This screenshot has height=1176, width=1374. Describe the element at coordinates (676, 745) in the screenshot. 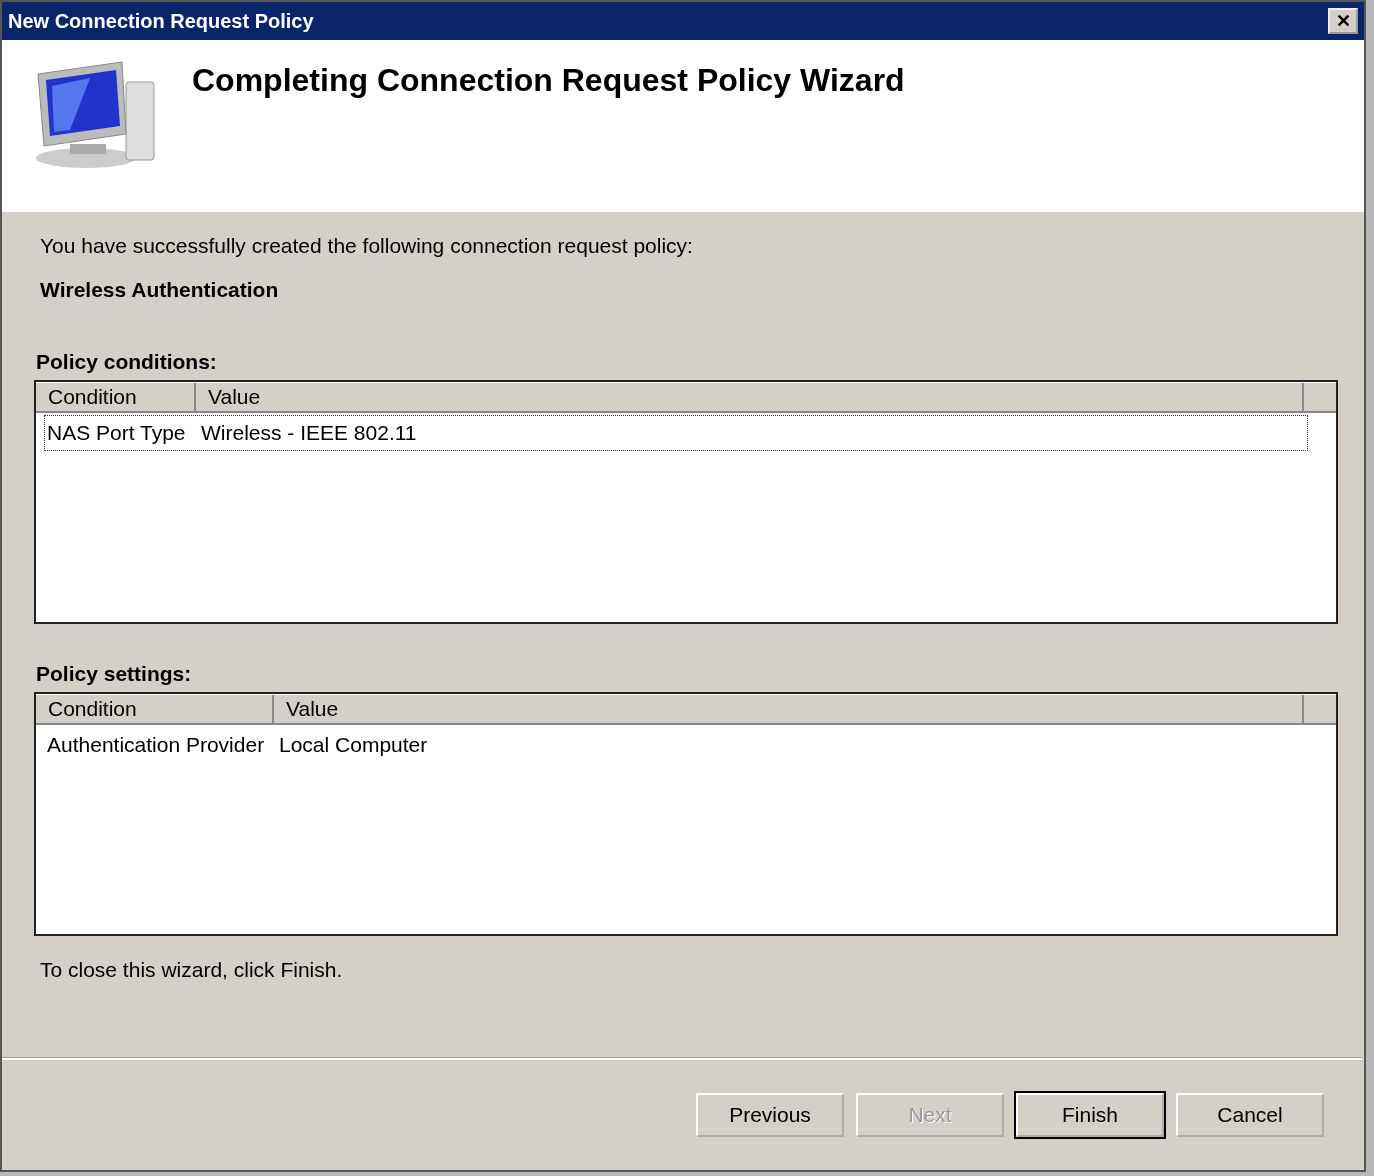

I see `list-row: Authentication Provider Local Computer` at that location.